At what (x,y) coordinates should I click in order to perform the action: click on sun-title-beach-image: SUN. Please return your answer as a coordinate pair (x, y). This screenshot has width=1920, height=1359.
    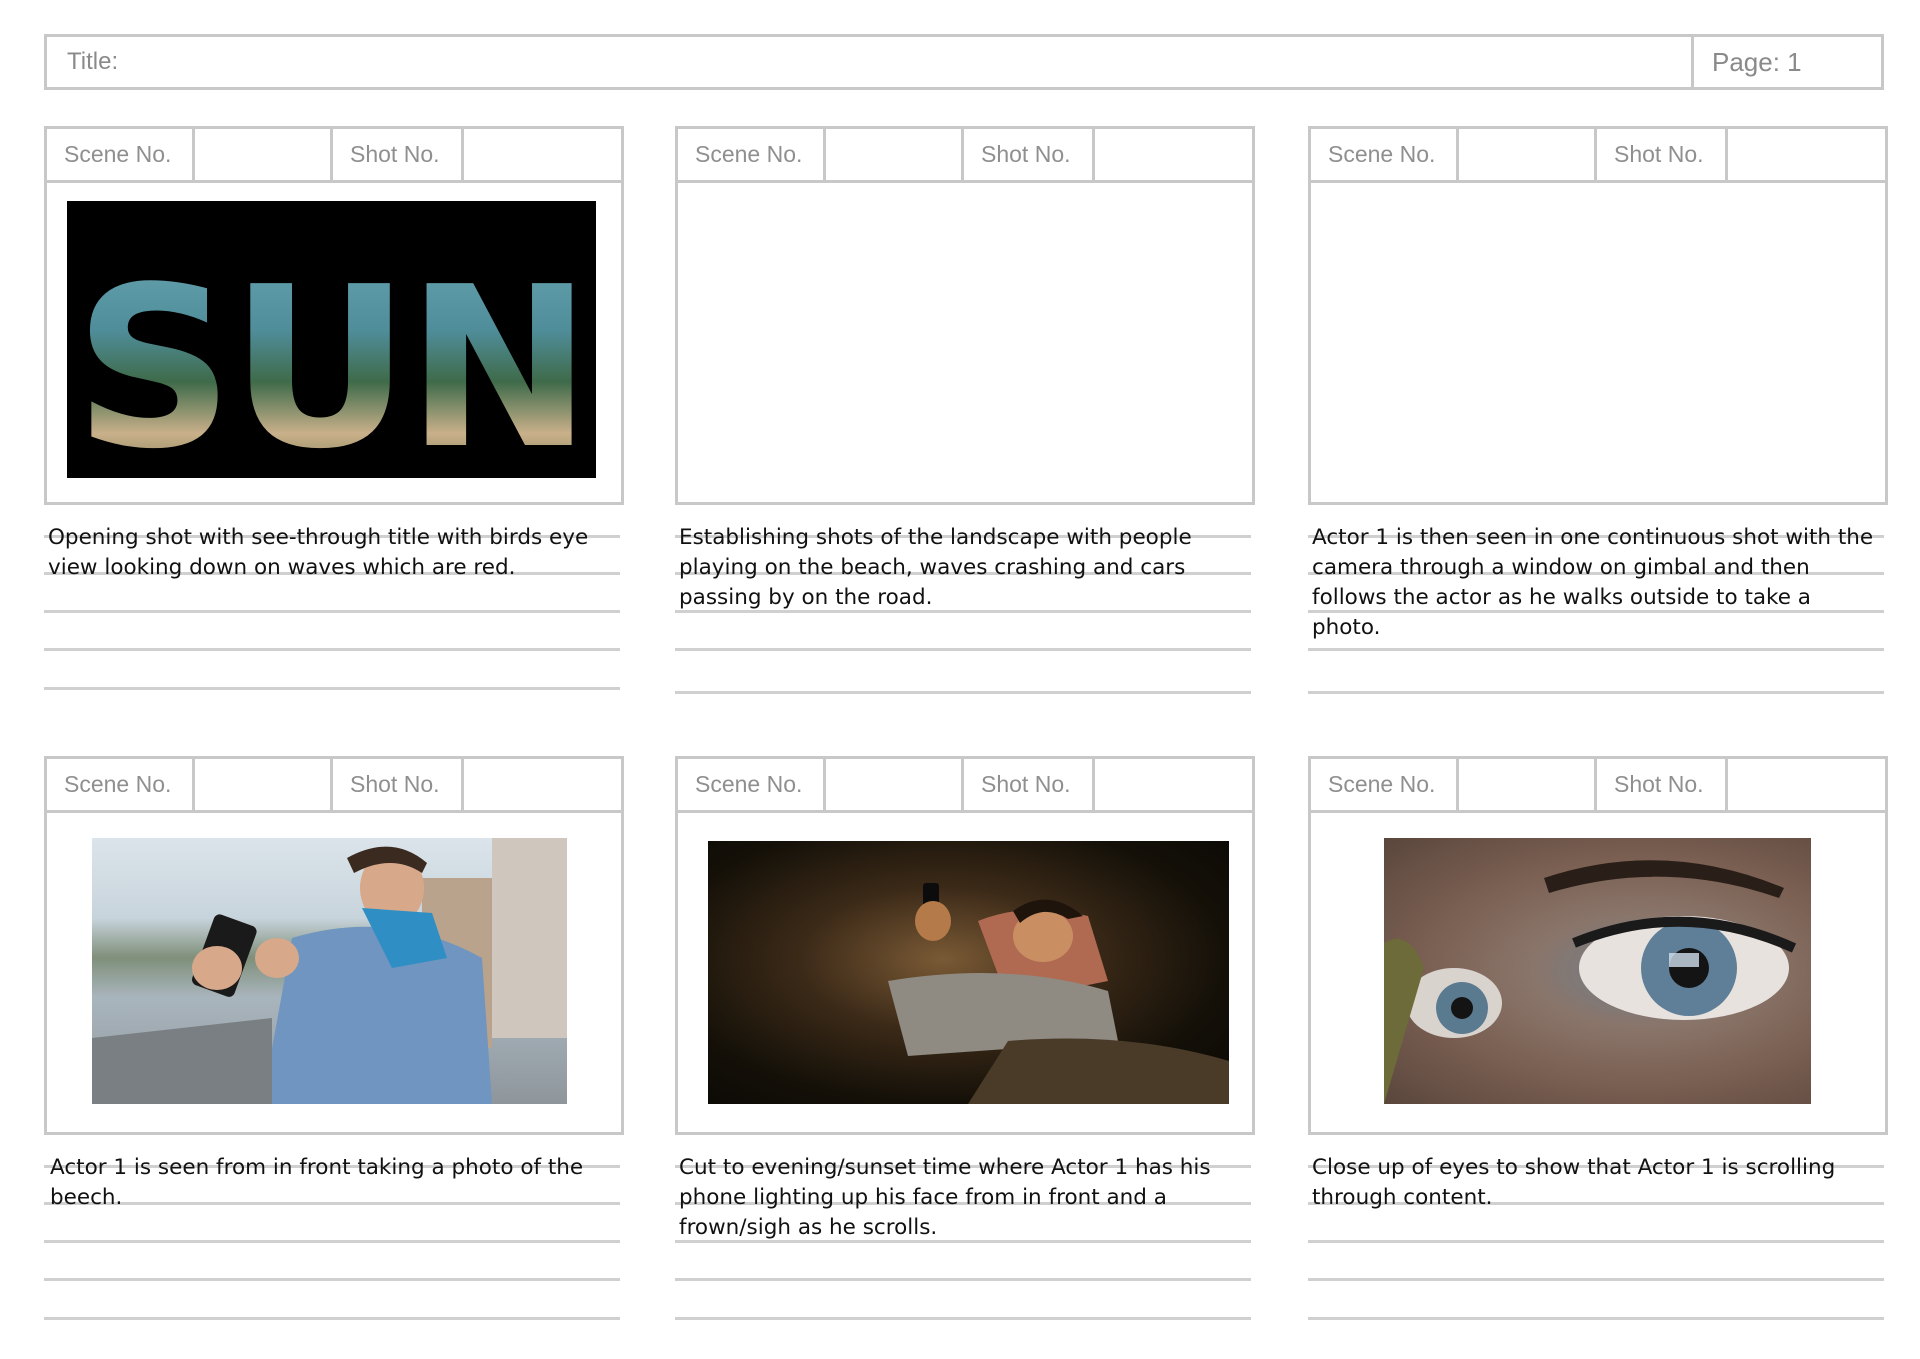
    Looking at the image, I should click on (331, 339).